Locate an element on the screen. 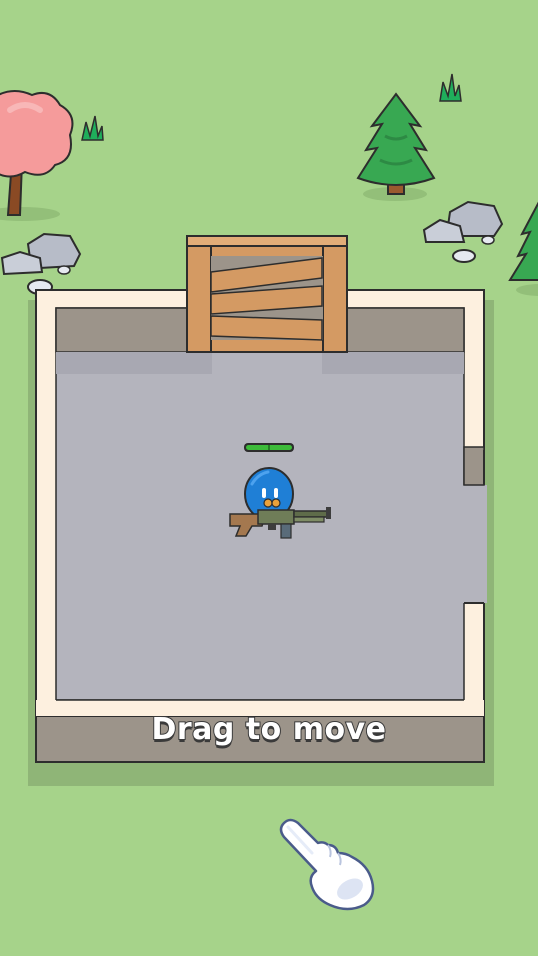  pointing-hand-icon is located at coordinates (327, 864).